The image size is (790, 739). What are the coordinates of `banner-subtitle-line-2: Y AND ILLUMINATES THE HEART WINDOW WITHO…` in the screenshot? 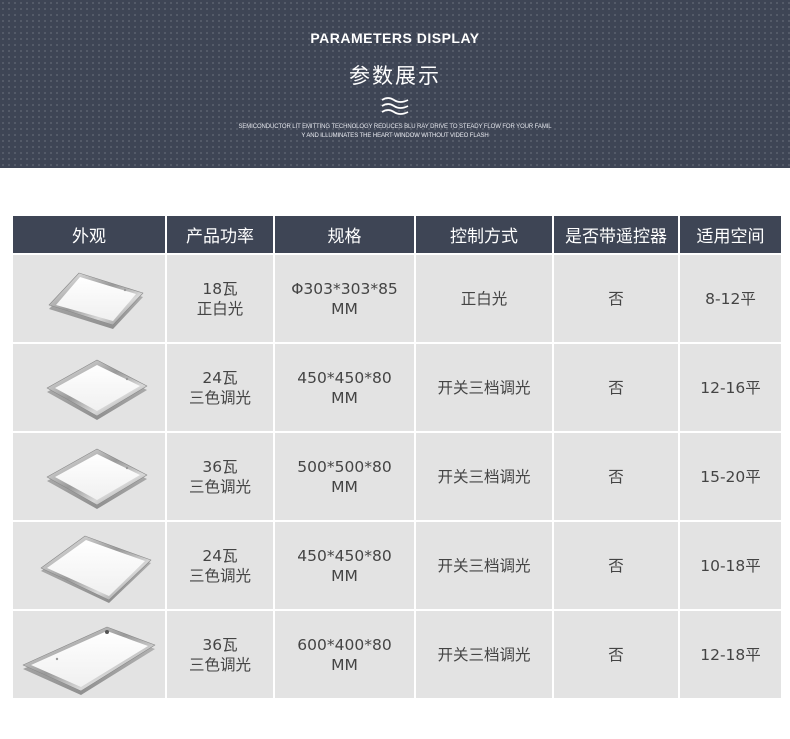 It's located at (395, 136).